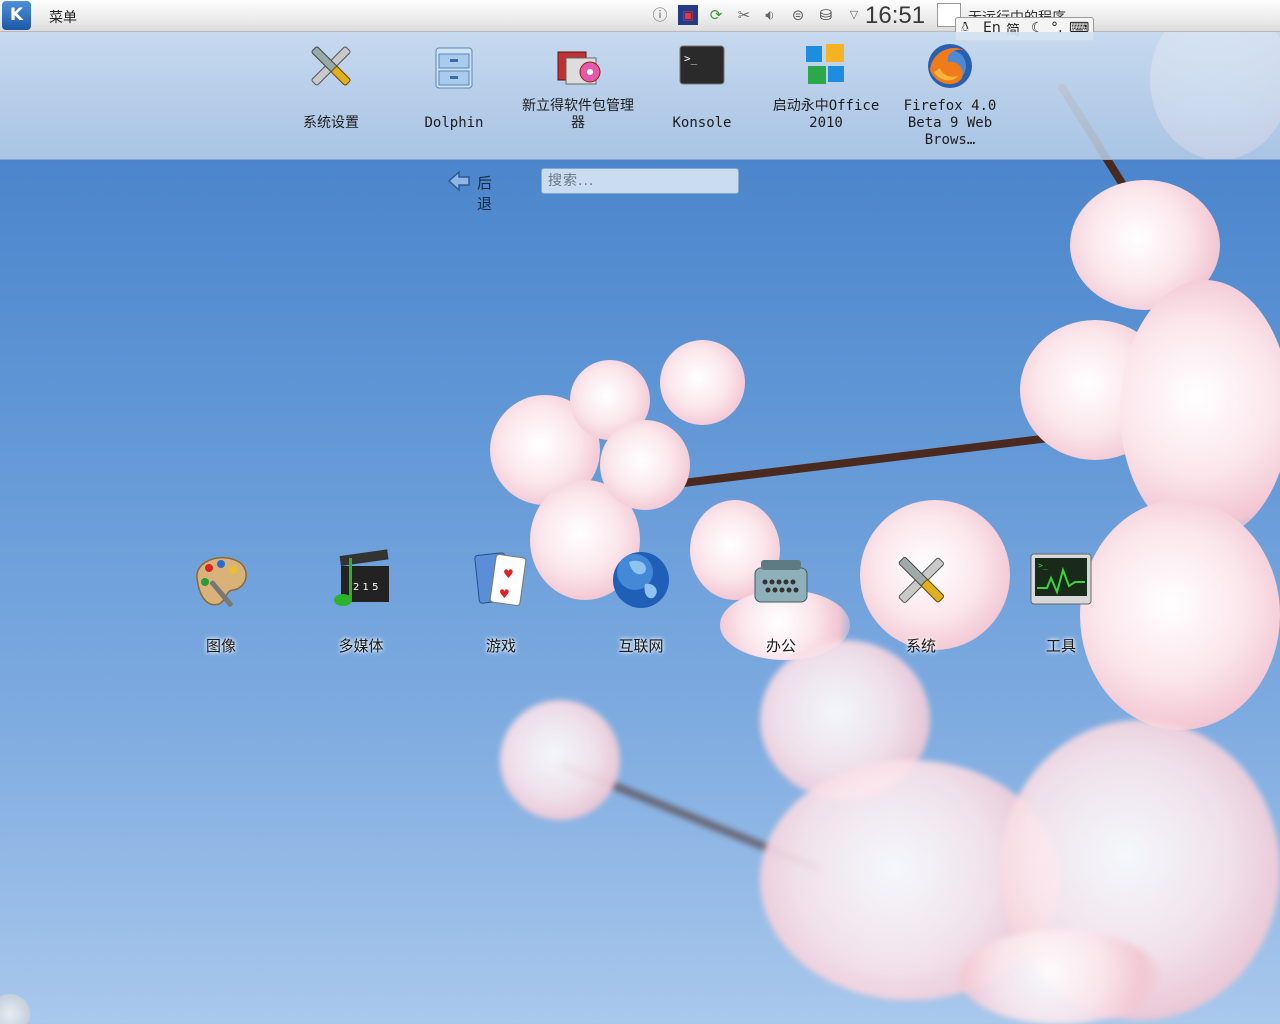 Image resolution: width=1280 pixels, height=1024 pixels. What do you see at coordinates (640, 181) in the screenshot?
I see `search-input` at bounding box center [640, 181].